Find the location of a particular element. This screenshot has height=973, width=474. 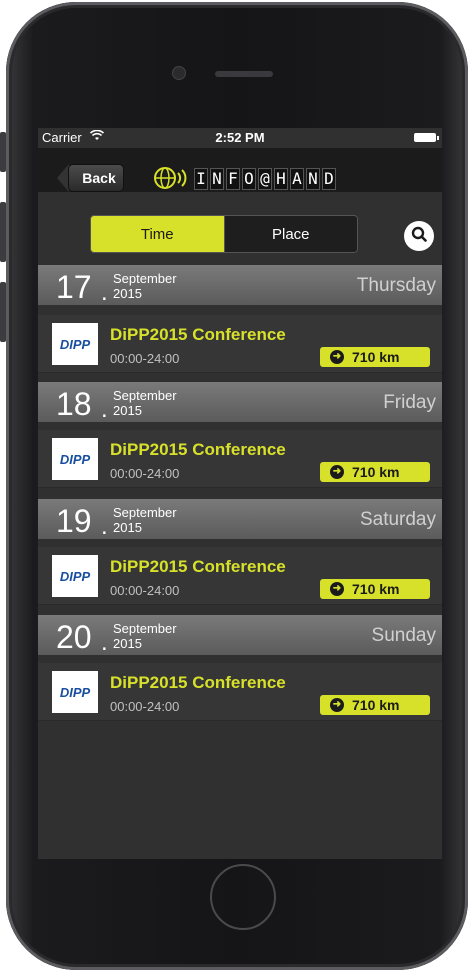

clock: 2:52 PM is located at coordinates (240, 137).